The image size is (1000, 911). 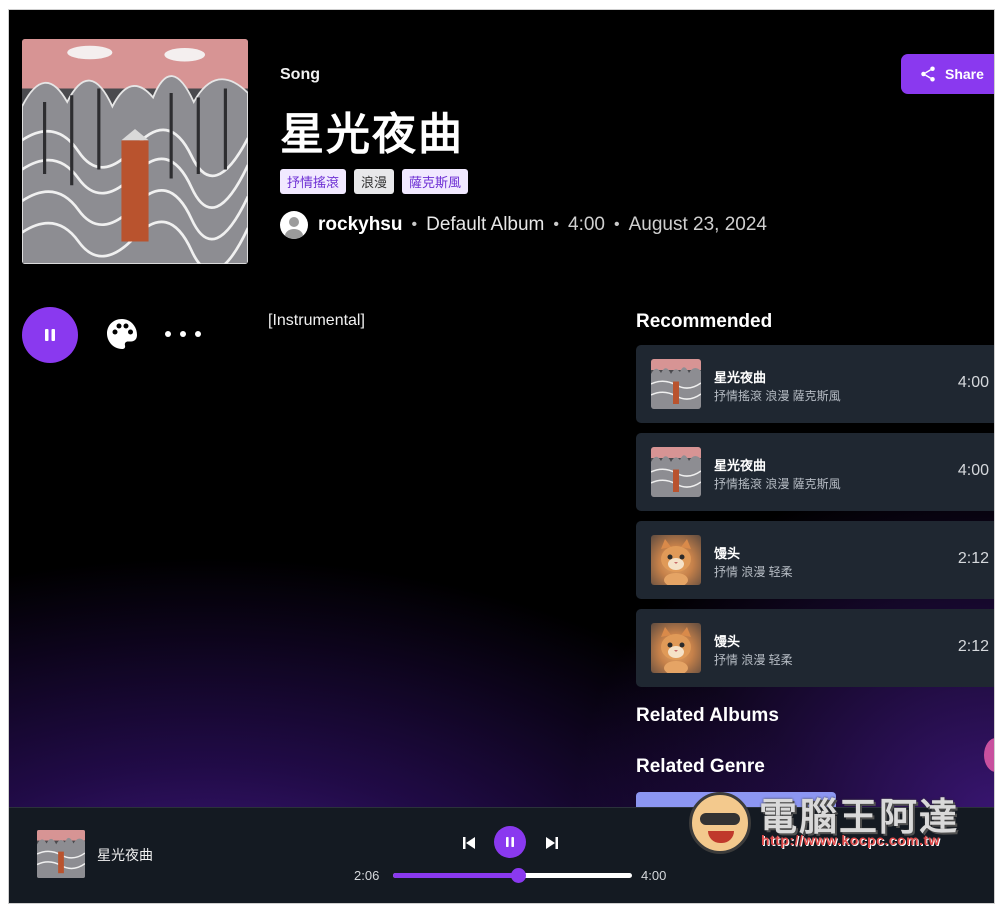 I want to click on tag-chip: 薩克斯風, so click(x=435, y=181).